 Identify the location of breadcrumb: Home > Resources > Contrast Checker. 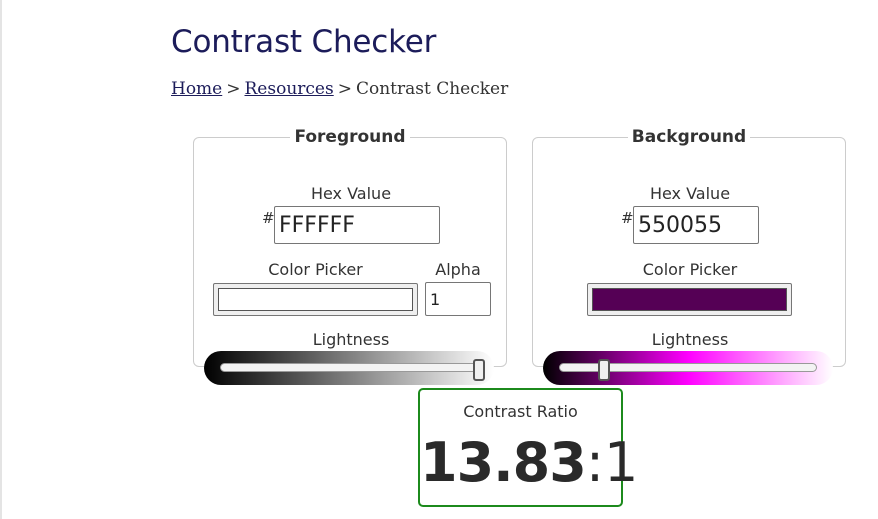
(339, 89).